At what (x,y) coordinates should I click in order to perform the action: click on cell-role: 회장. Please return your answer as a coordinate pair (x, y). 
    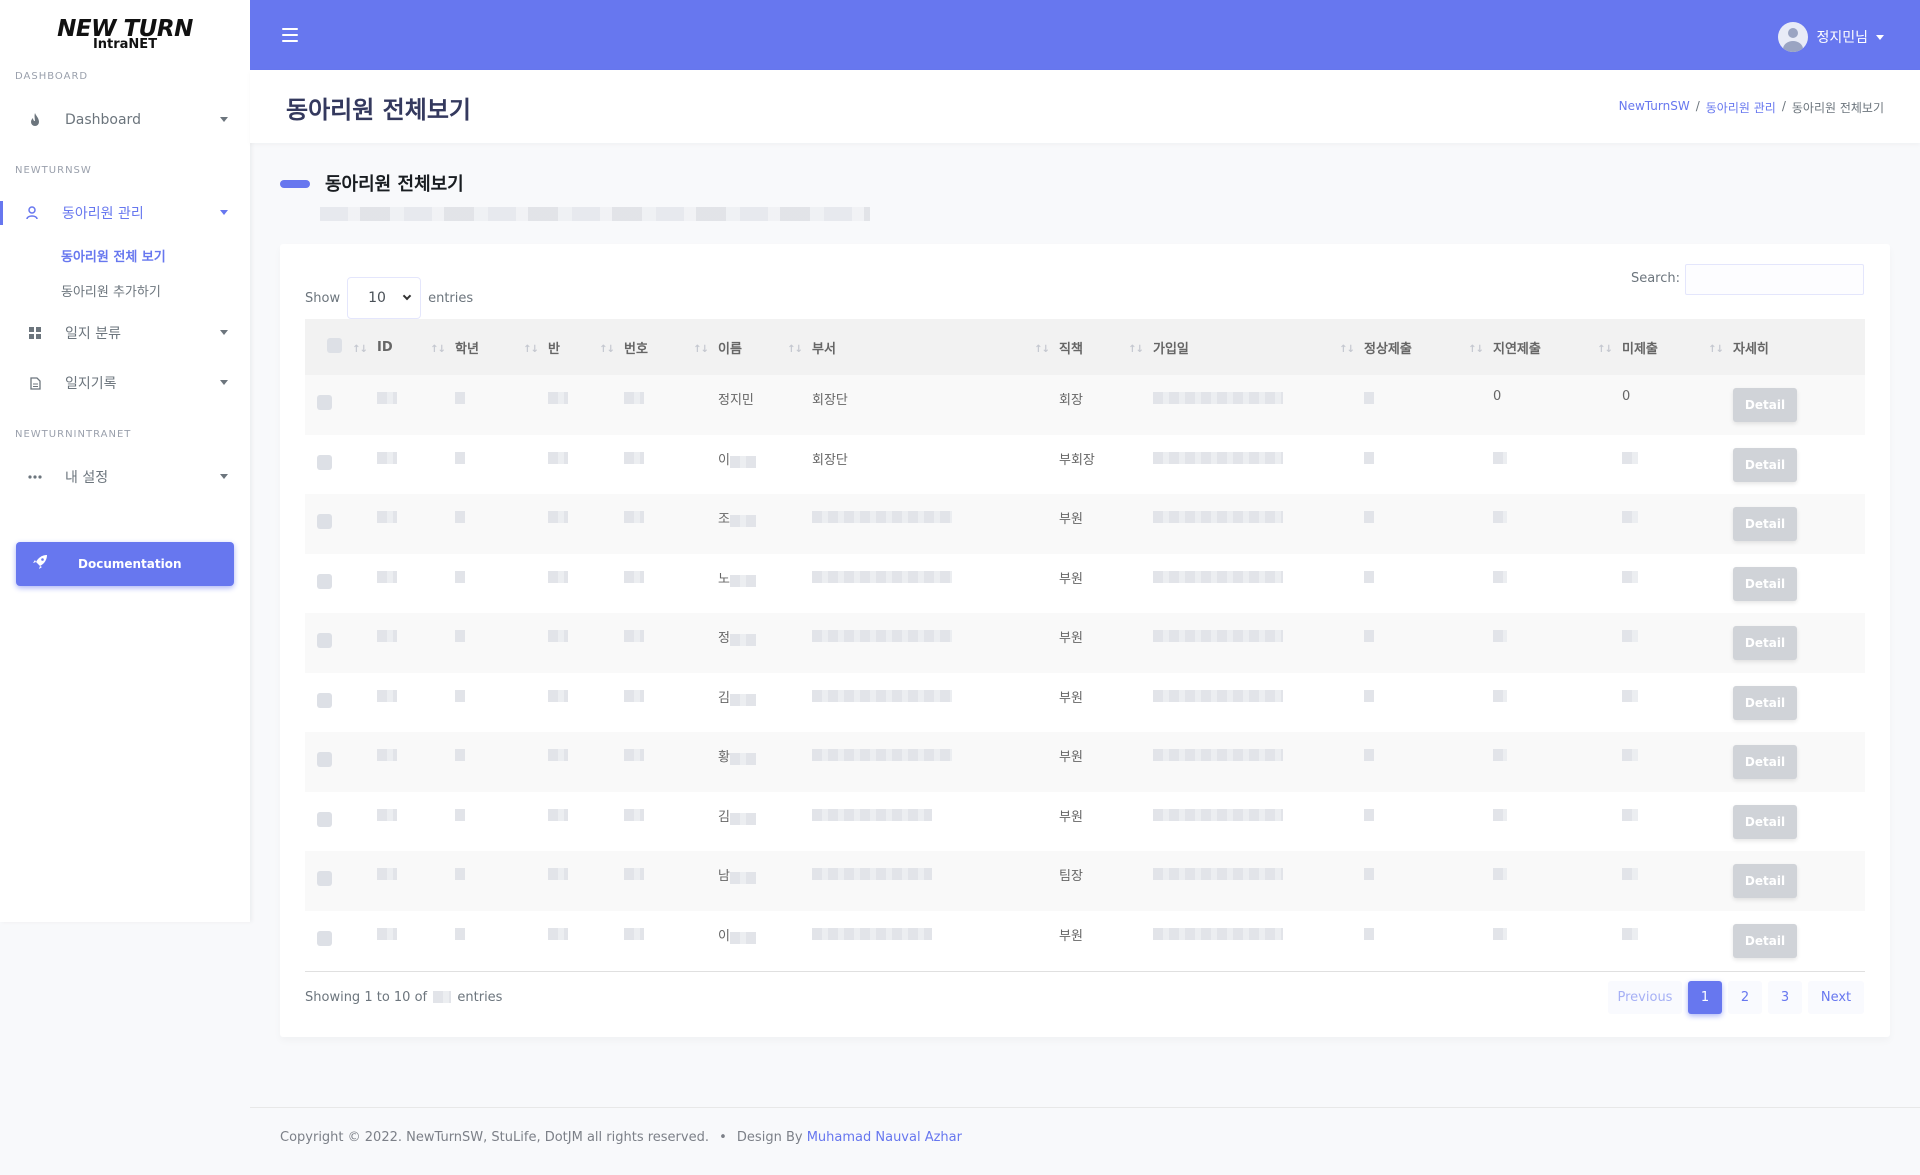
    Looking at the image, I should click on (1071, 400).